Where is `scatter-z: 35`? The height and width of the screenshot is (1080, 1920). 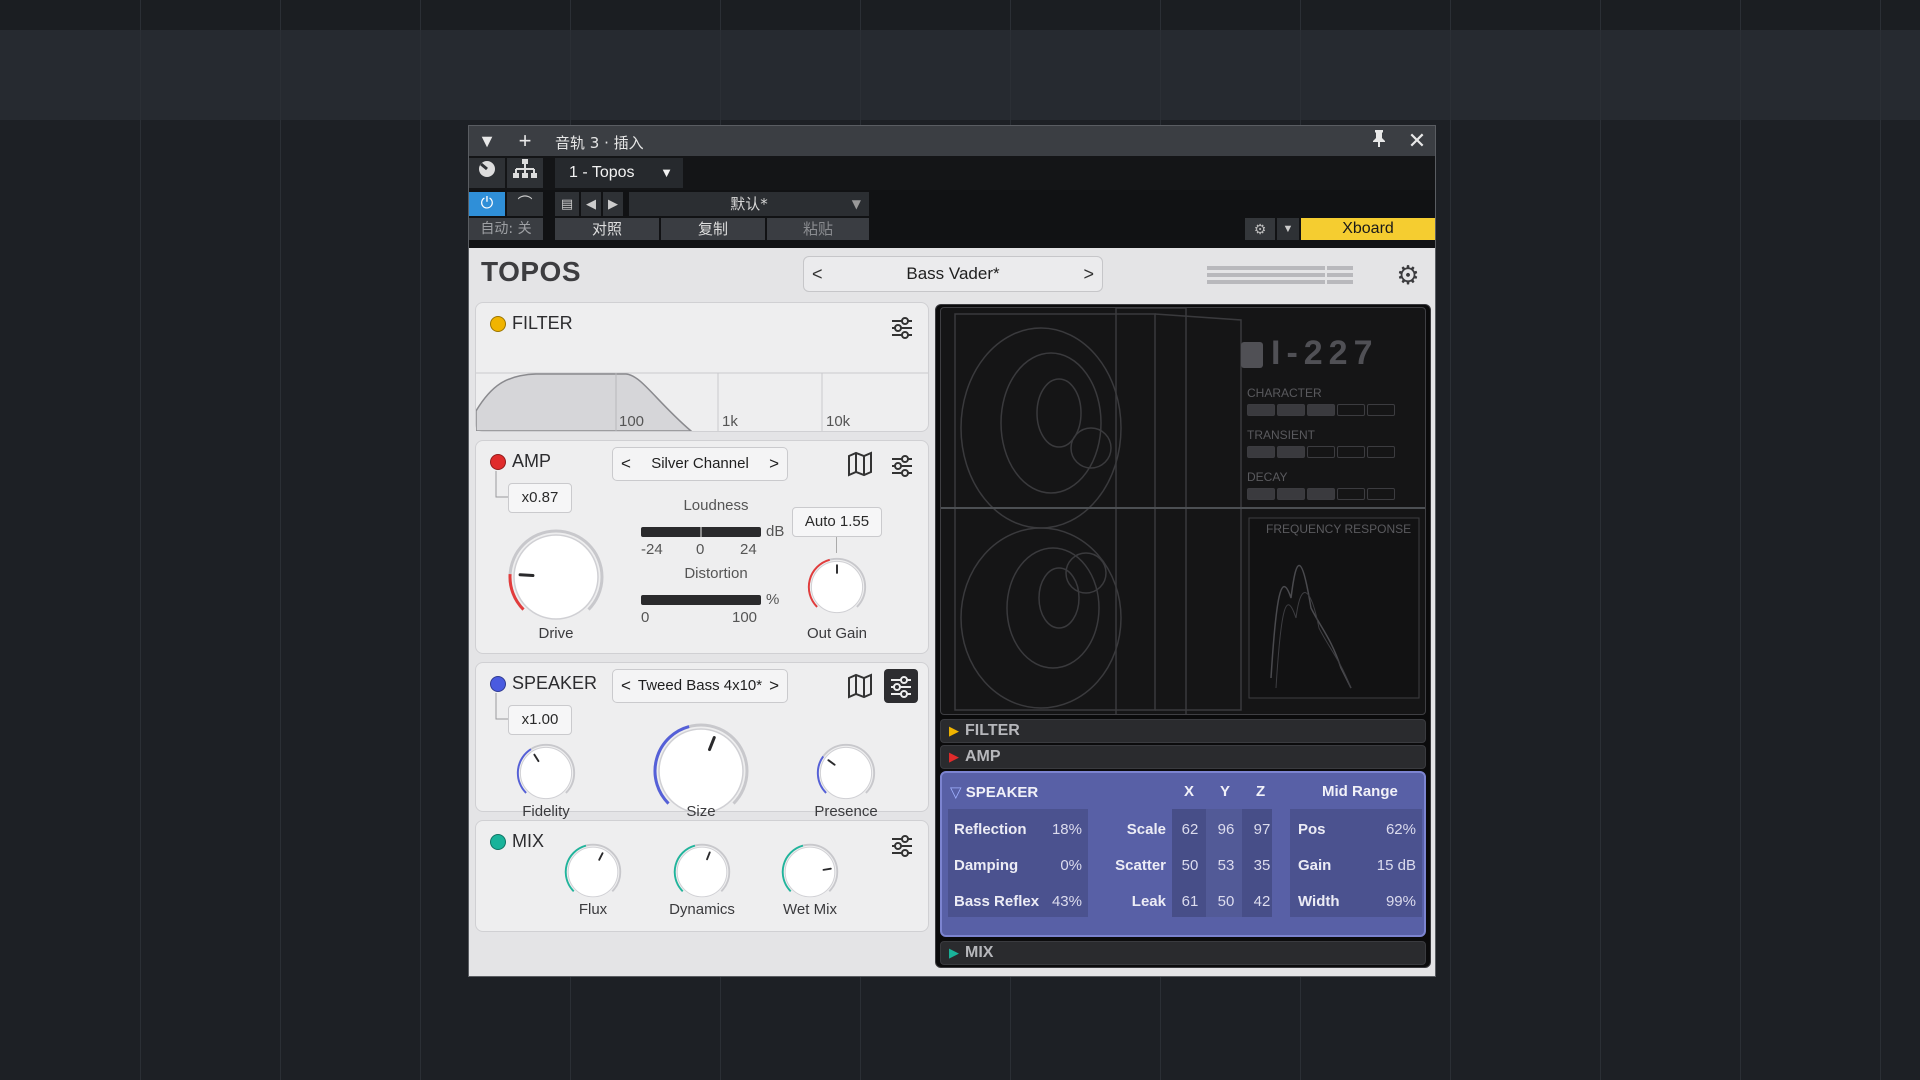
scatter-z: 35 is located at coordinates (1262, 865).